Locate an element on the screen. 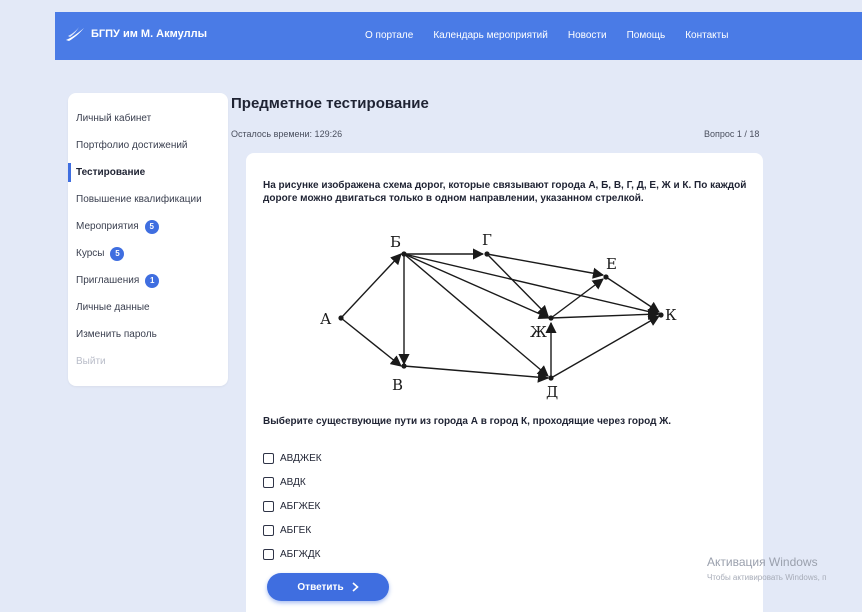  answer-option-5: АБГЖДК is located at coordinates (291, 554).